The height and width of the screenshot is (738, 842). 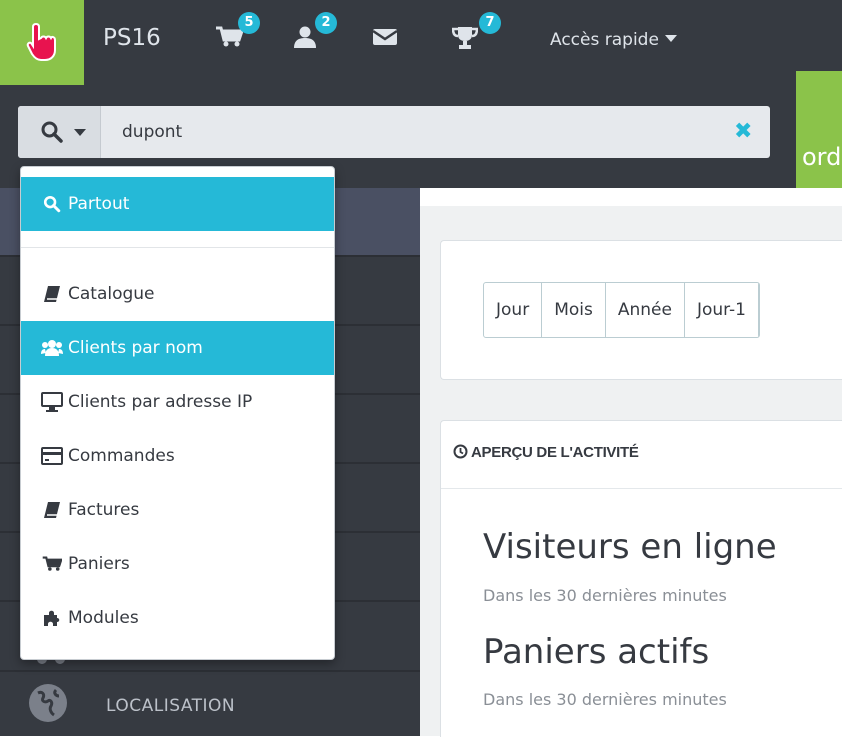 What do you see at coordinates (631, 197) in the screenshot?
I see `page-header-strip` at bounding box center [631, 197].